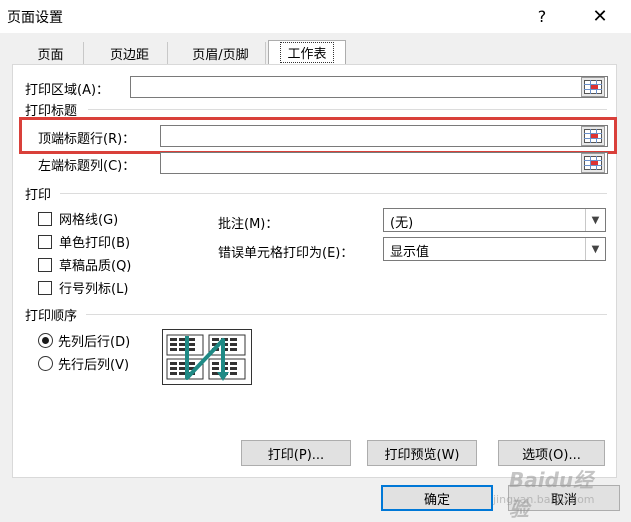  I want to click on title-rows-collapse-button, so click(593, 136).